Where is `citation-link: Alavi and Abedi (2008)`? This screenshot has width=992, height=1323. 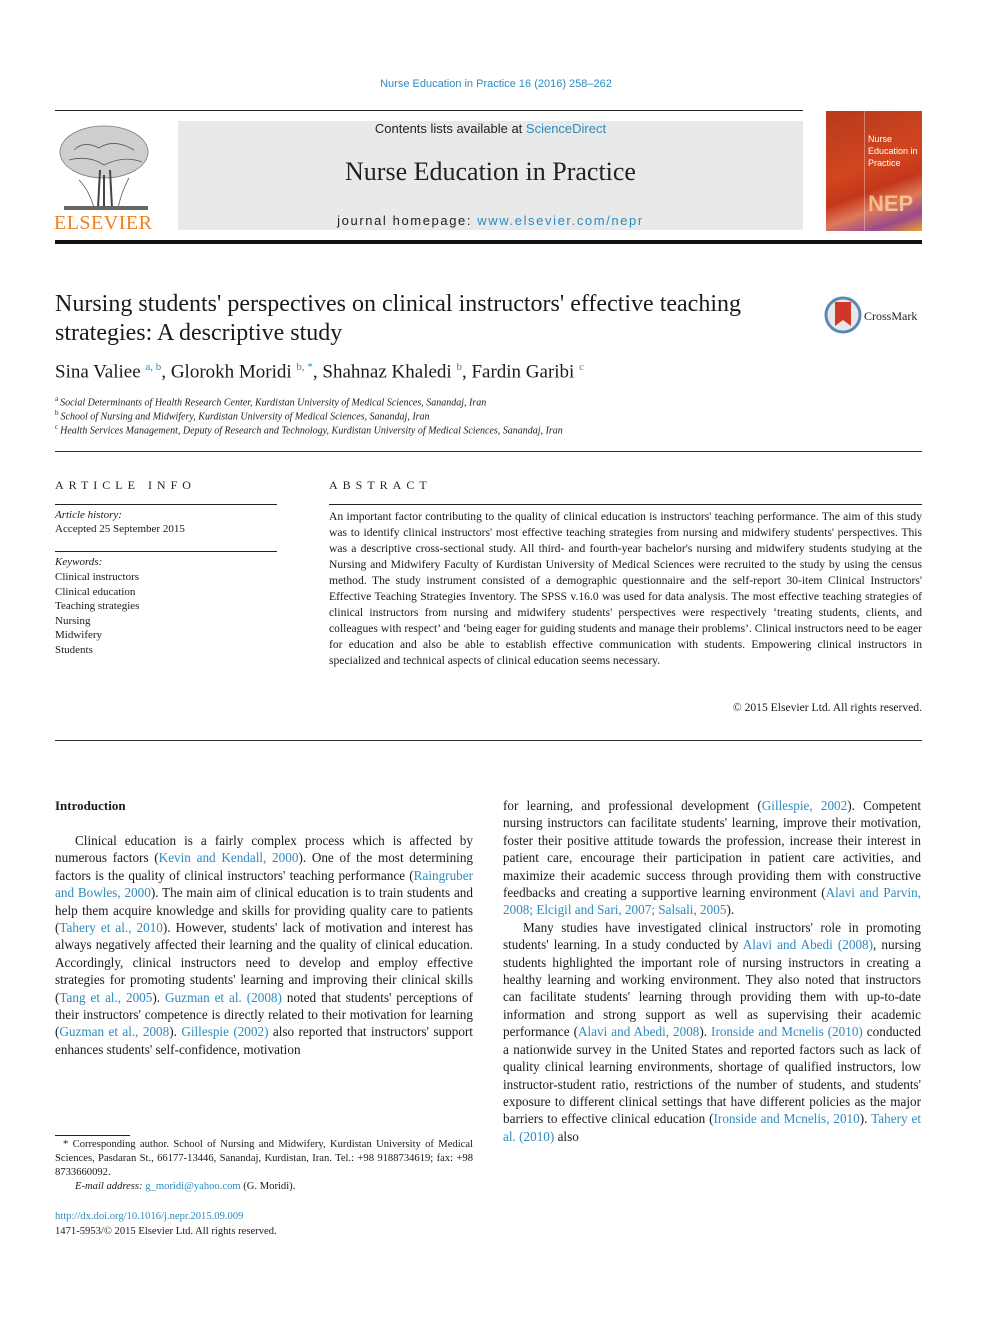
citation-link: Alavi and Abedi (2008) is located at coordinates (808, 944).